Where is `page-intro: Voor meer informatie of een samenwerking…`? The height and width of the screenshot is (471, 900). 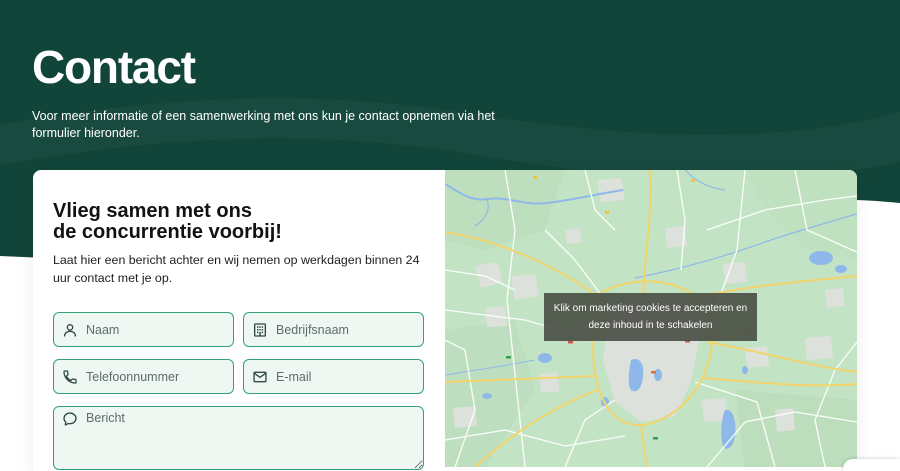 page-intro: Voor meer informatie of een samenwerking… is located at coordinates (263, 124).